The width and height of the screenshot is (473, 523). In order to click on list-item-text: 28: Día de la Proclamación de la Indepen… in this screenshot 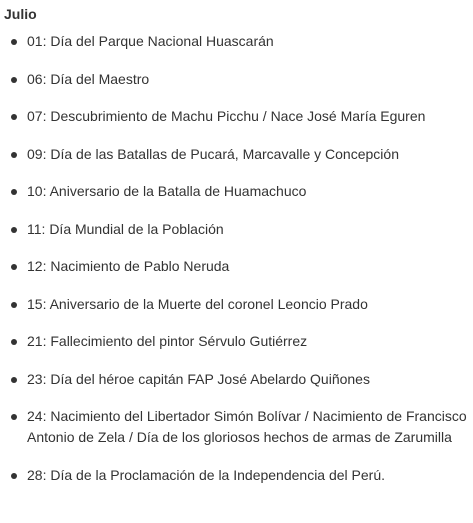, I will do `click(206, 474)`.